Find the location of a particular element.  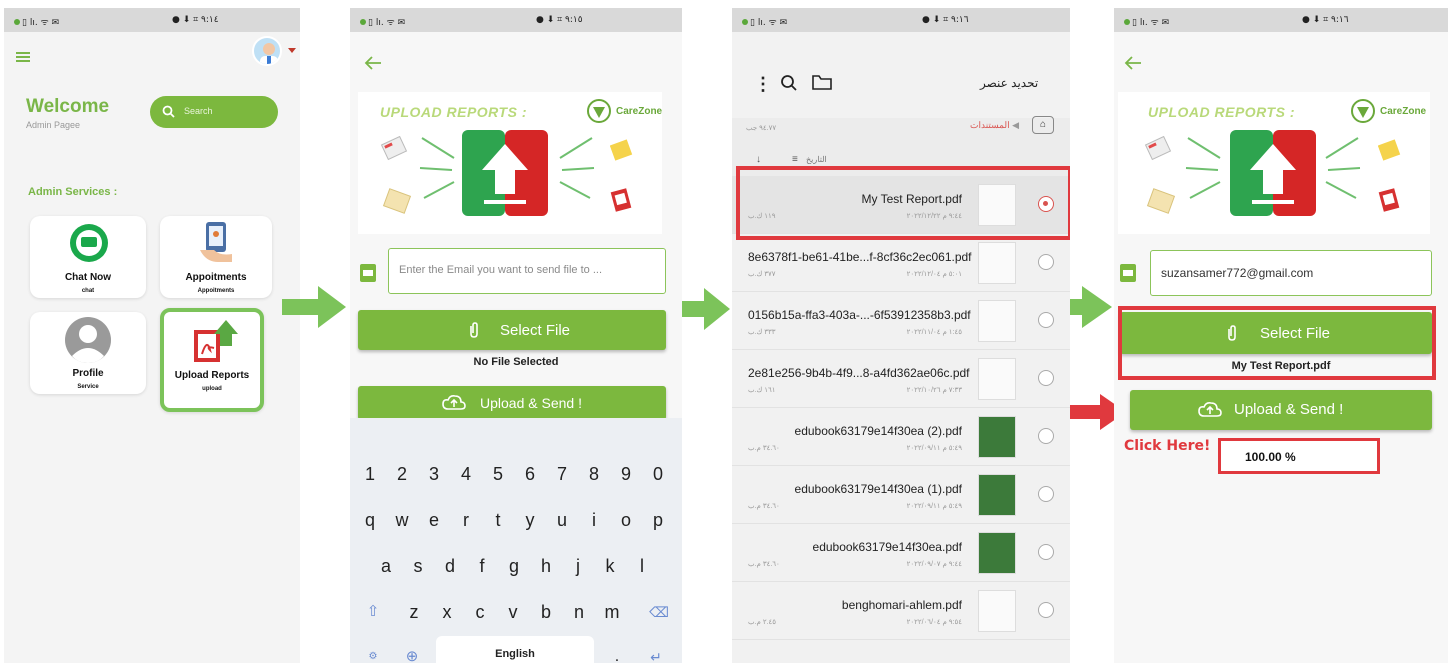

file-name: 0156b15a-ffa3-403a-...-6f53912358b3.pdf is located at coordinates (859, 315).